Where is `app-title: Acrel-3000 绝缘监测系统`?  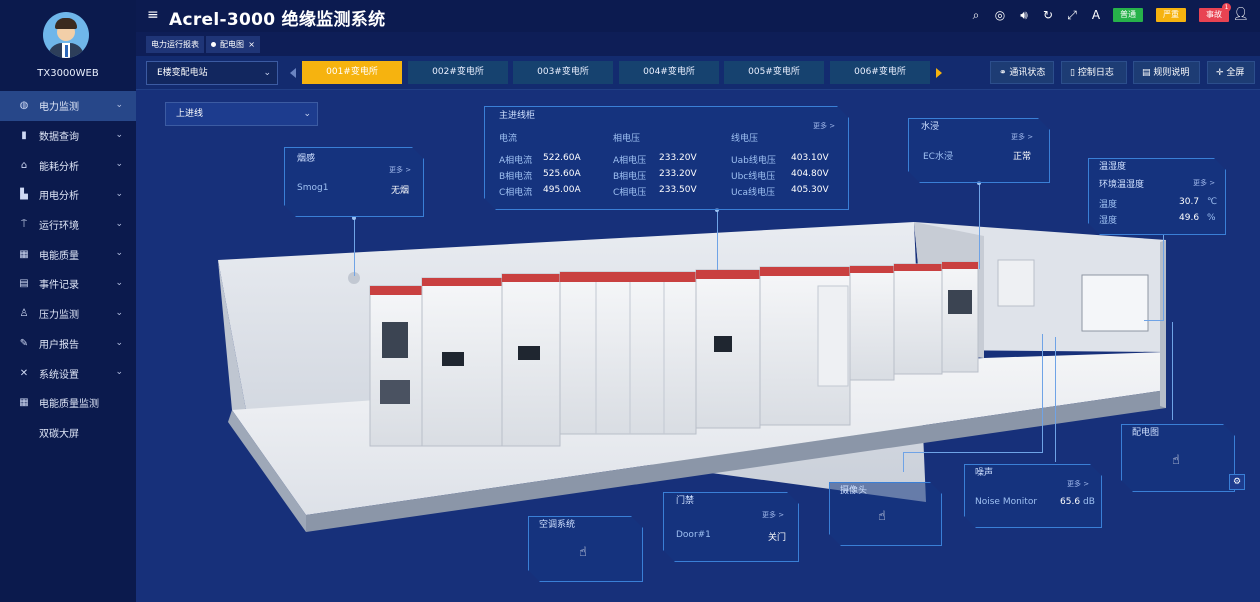 app-title: Acrel-3000 绝缘监测系统 is located at coordinates (277, 20).